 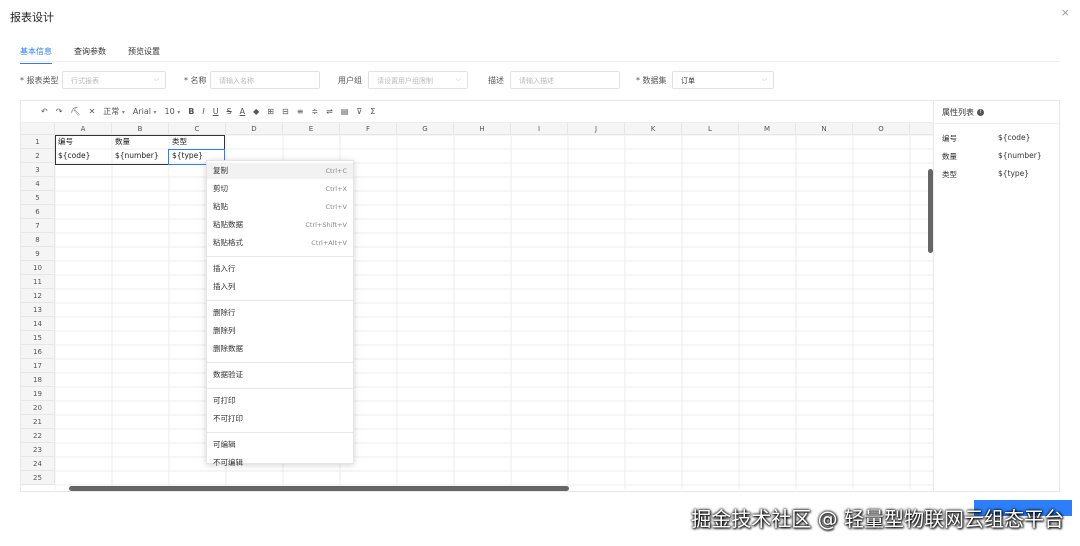 I want to click on column-header: P, so click(x=921, y=129).